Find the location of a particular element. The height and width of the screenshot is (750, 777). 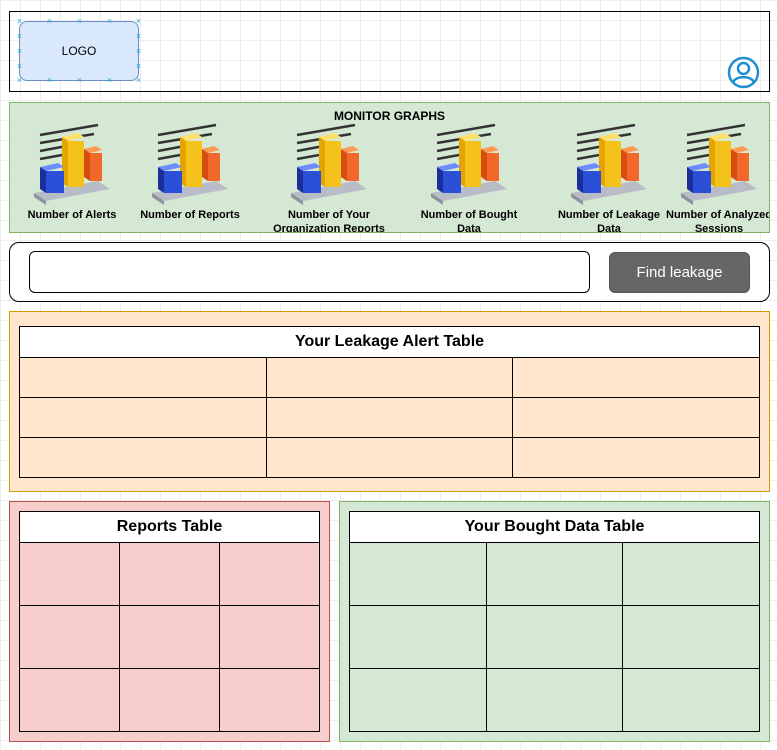

logo-text: LOGO is located at coordinates (79, 51).